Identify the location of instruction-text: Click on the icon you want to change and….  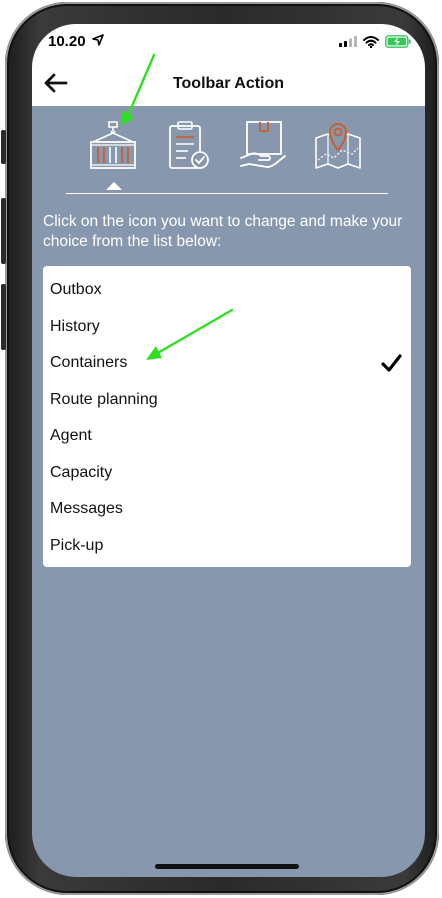
(223, 231).